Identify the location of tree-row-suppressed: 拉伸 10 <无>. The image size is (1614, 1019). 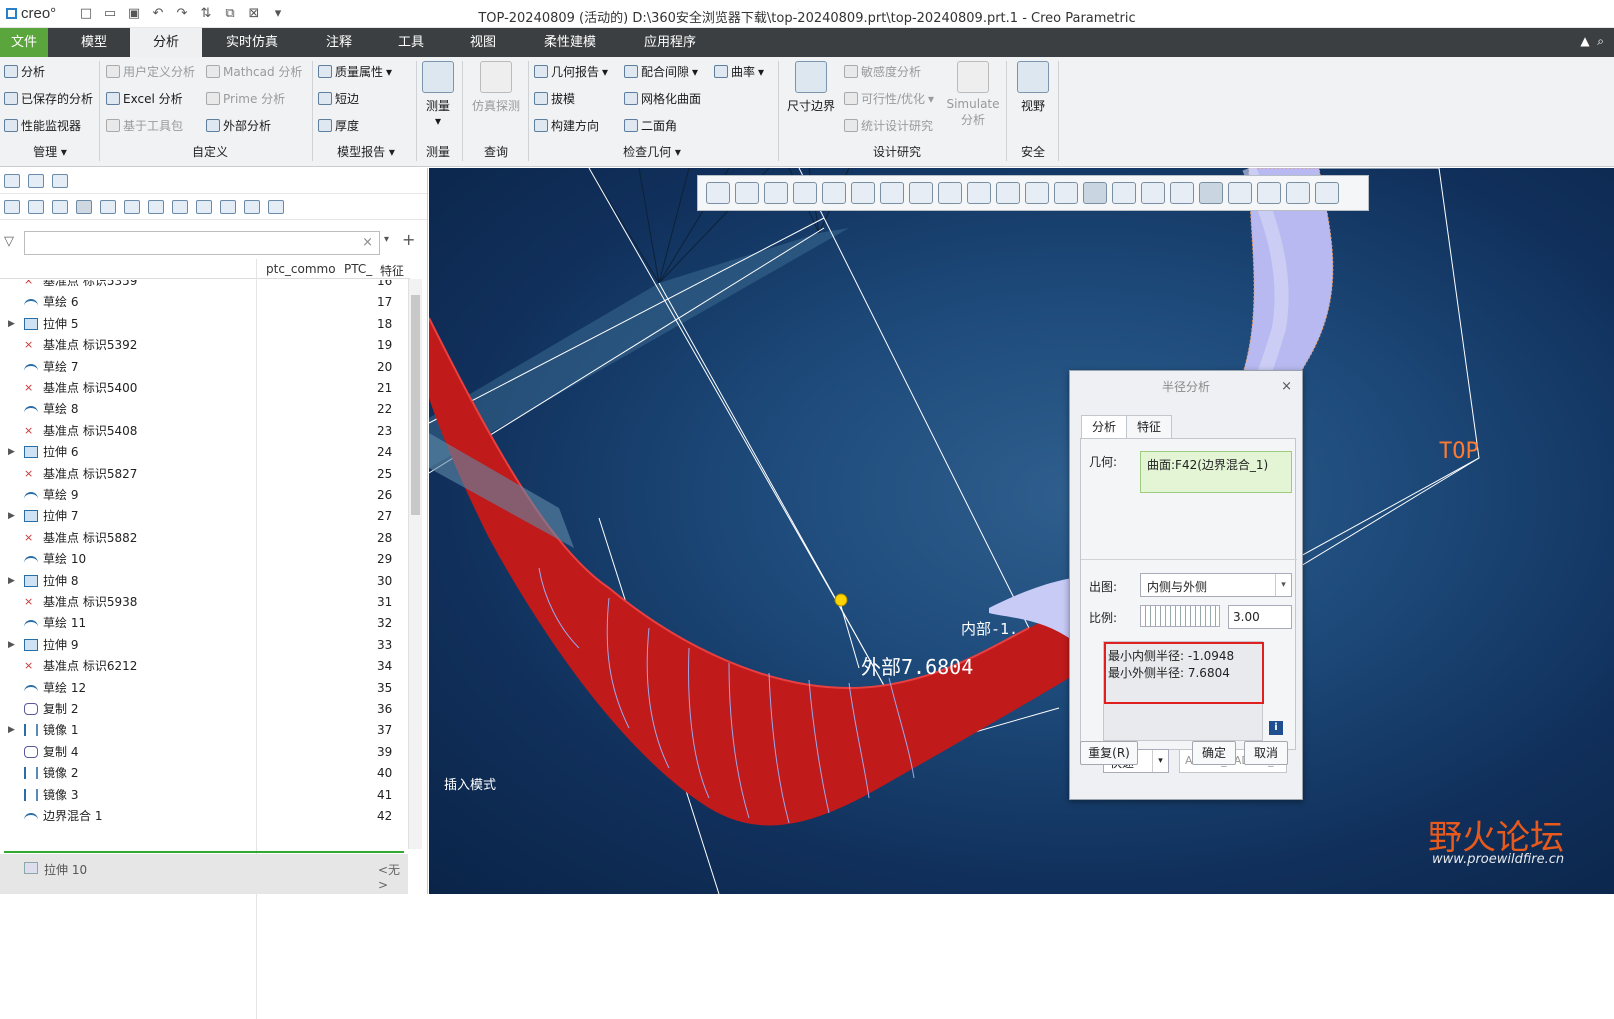
(204, 874).